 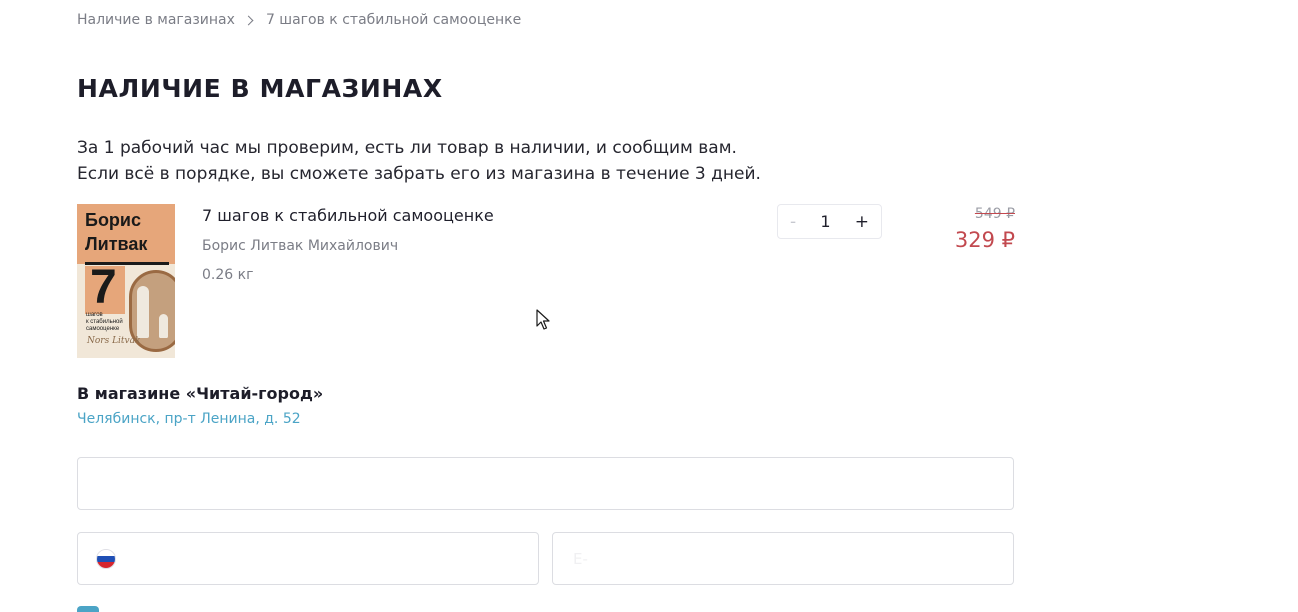 I want to click on name-input, so click(x=545, y=483).